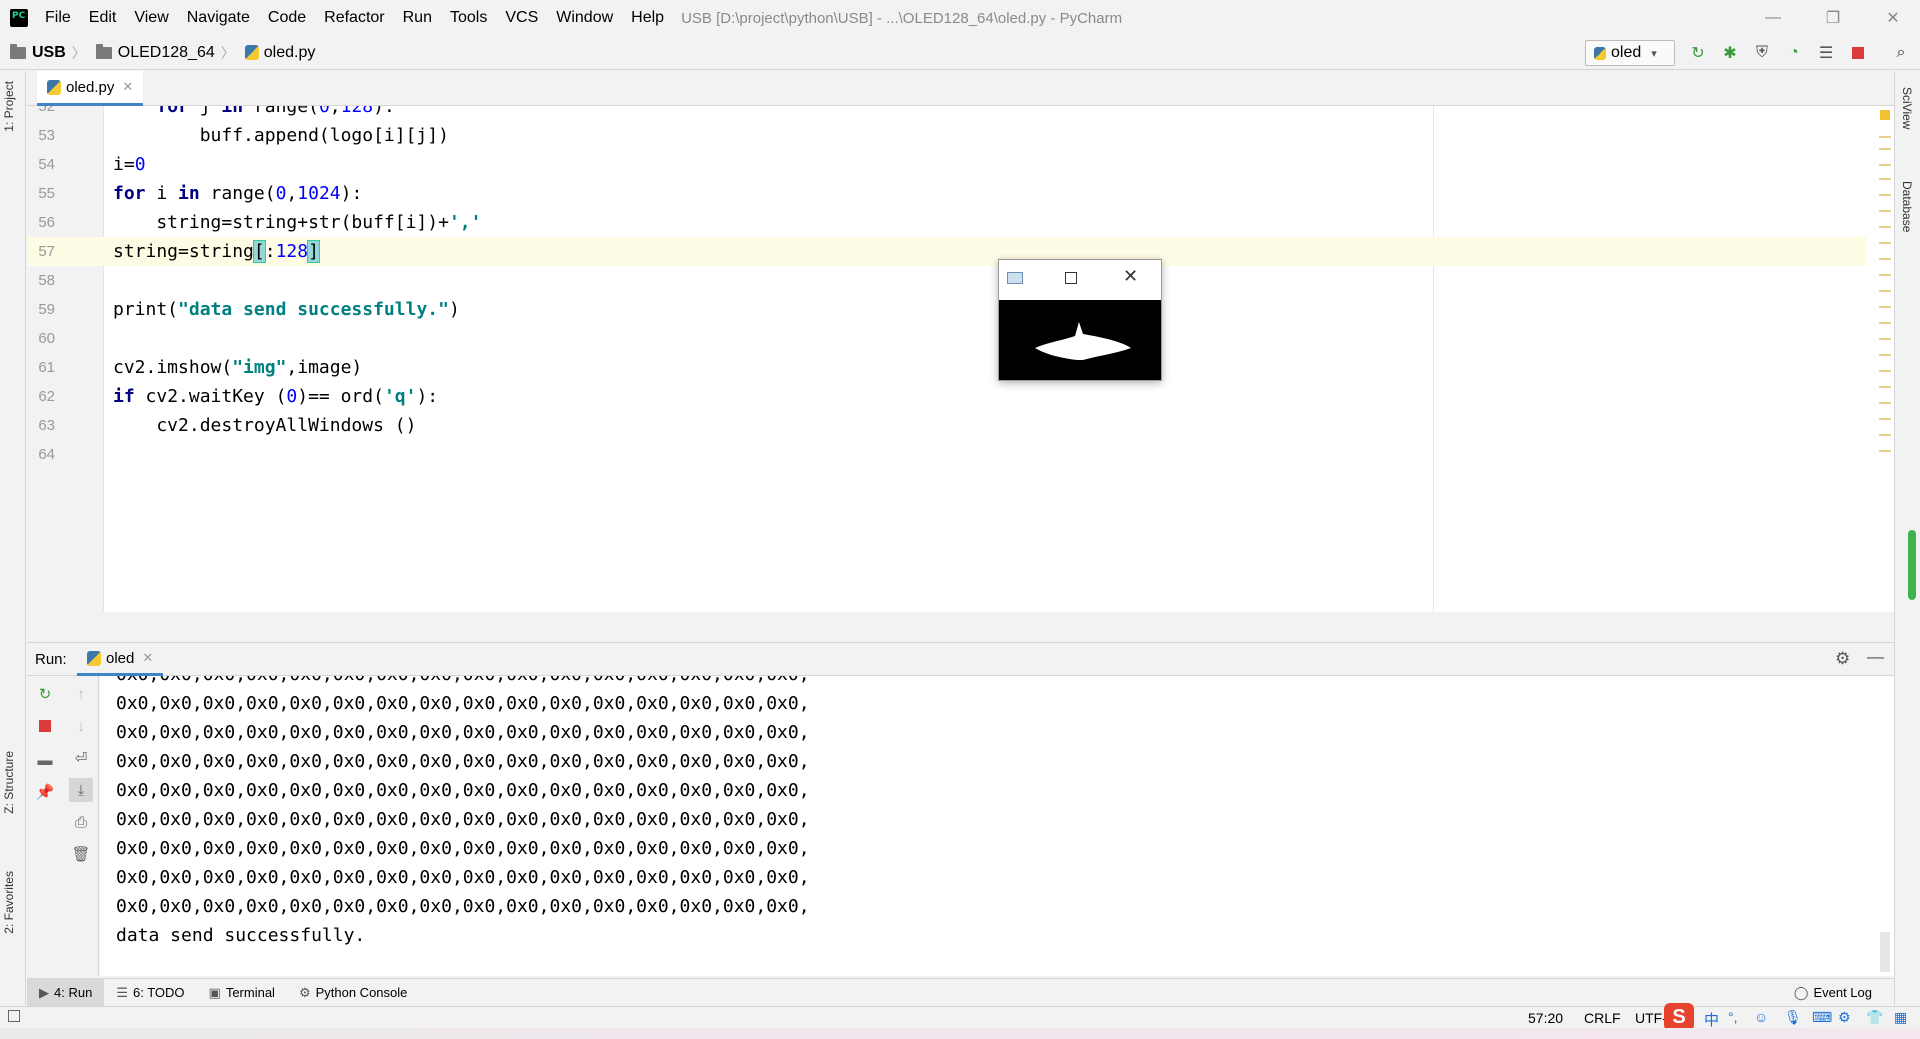  What do you see at coordinates (1842, 659) in the screenshot?
I see `gear-icon: ⚙` at bounding box center [1842, 659].